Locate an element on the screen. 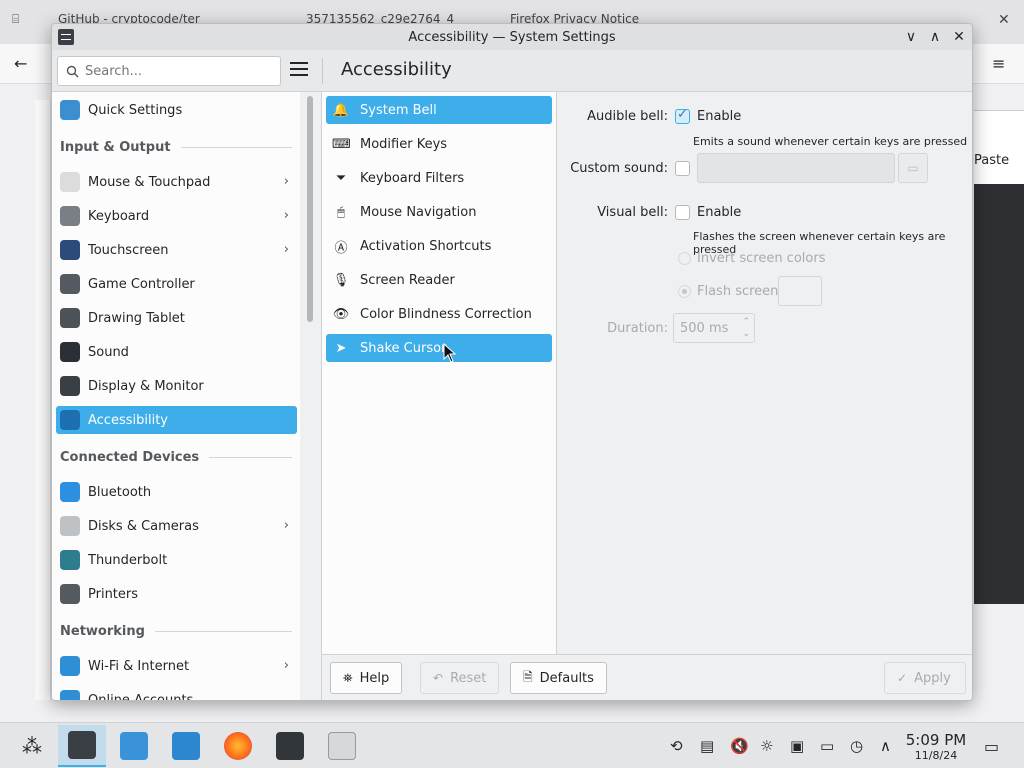 The height and width of the screenshot is (768, 1024). browser-menu-icon: ≡ is located at coordinates (998, 63).